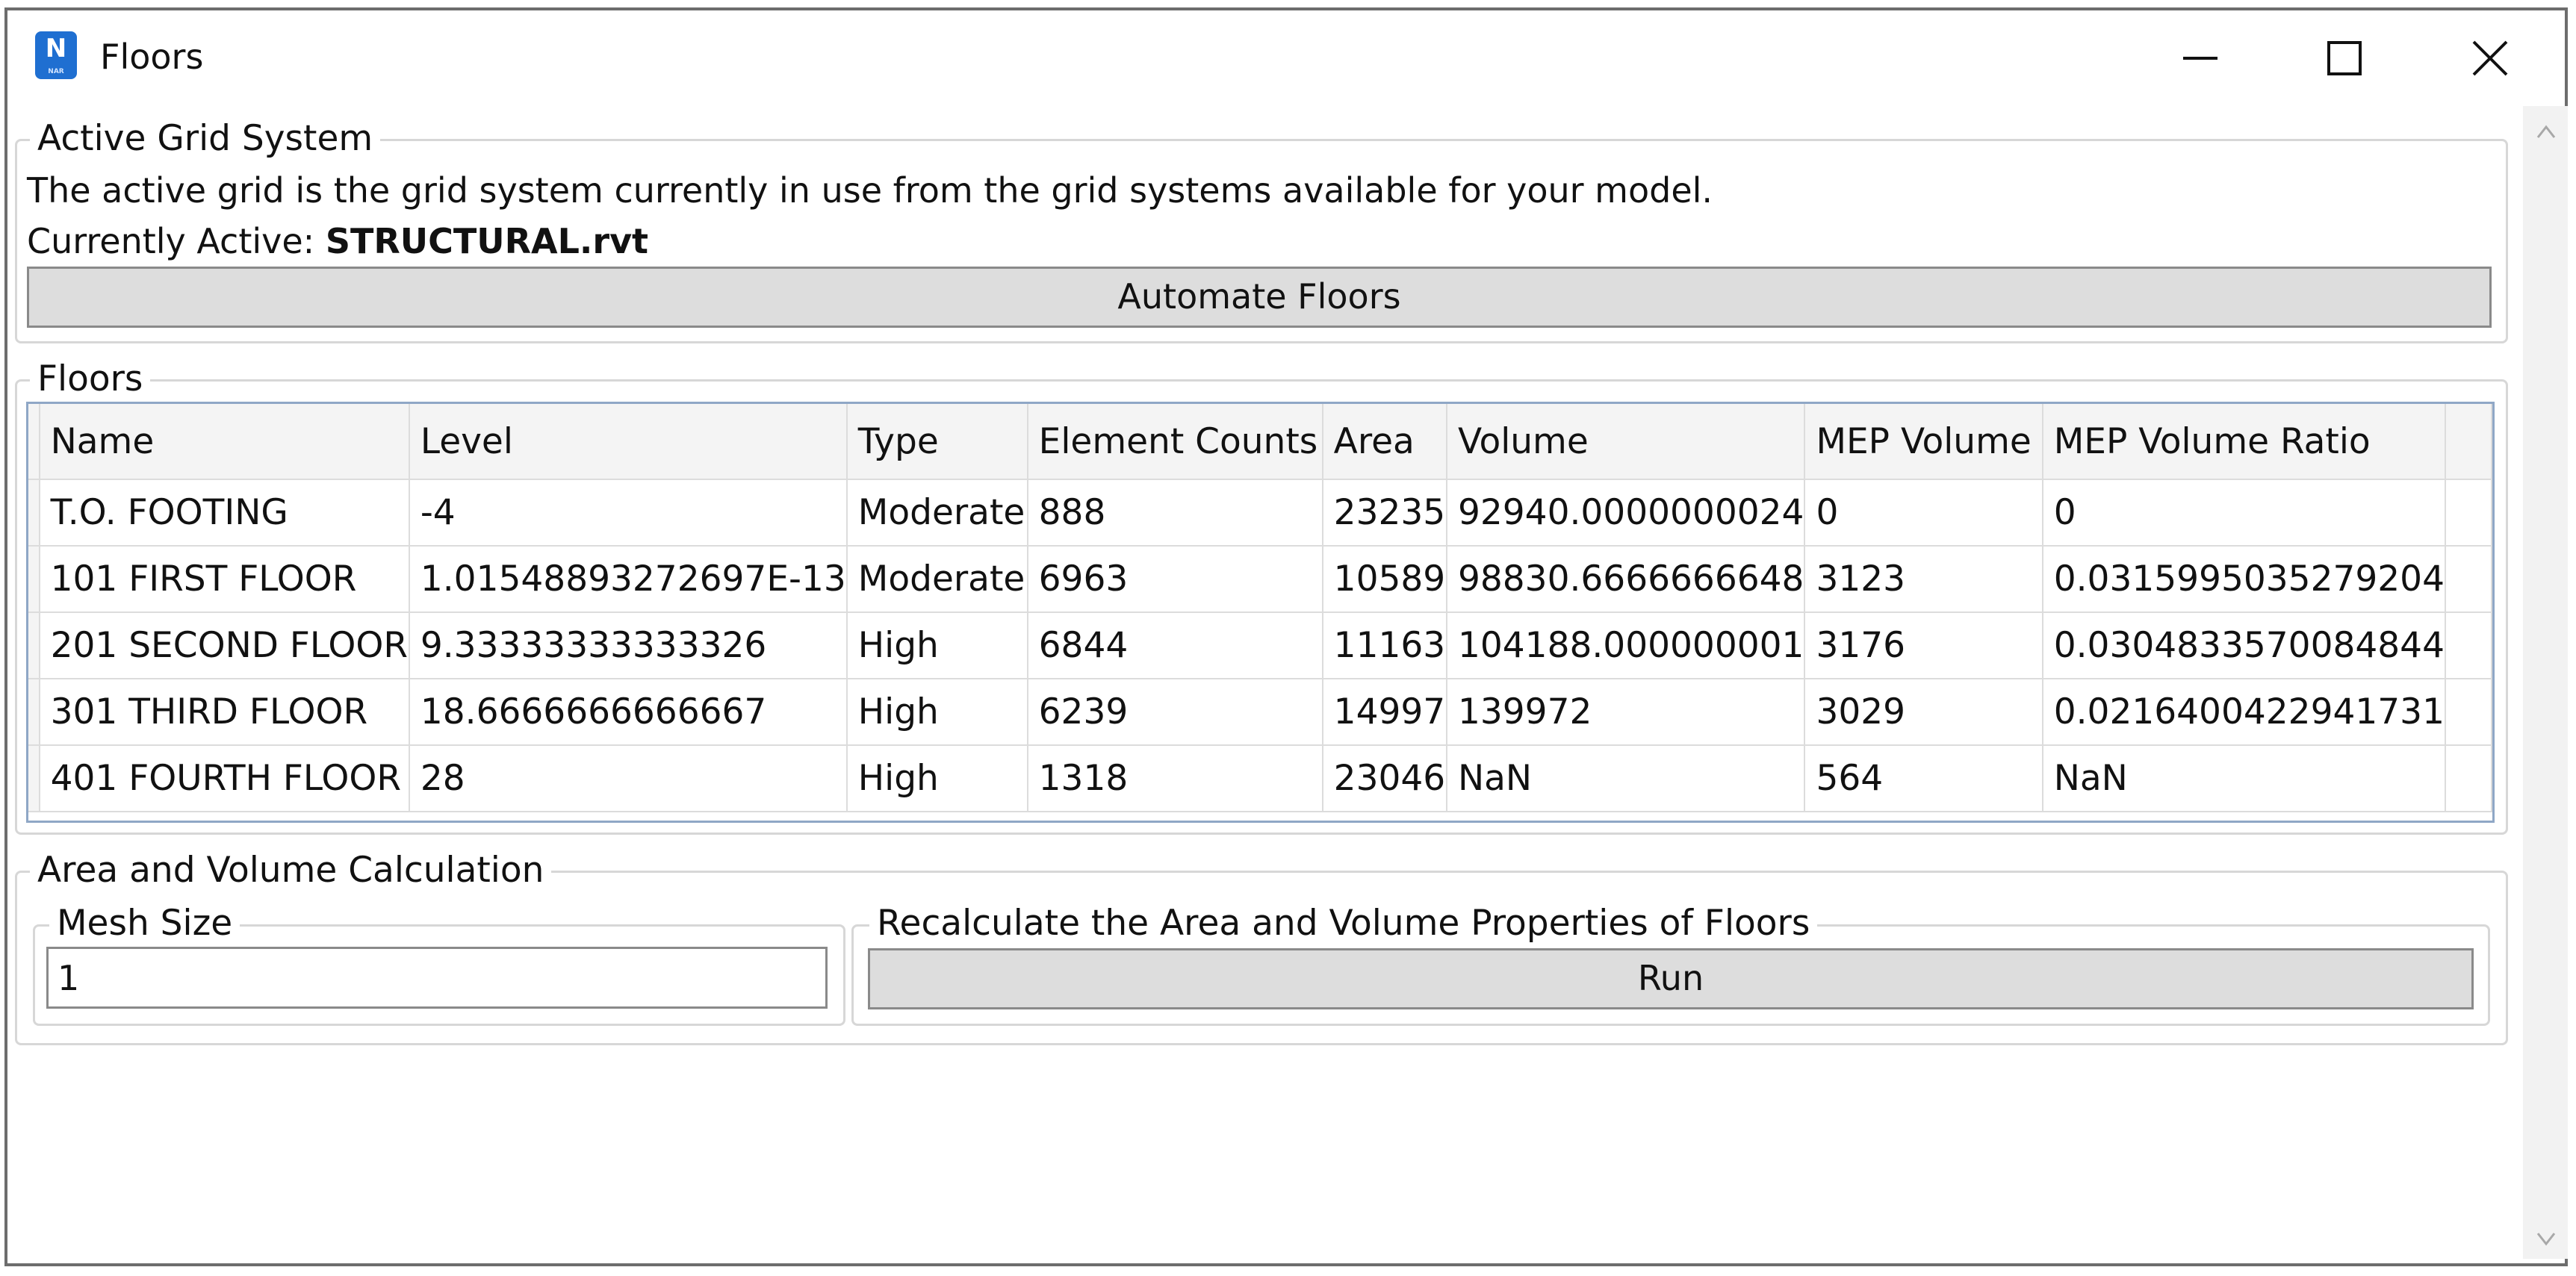 This screenshot has width=2576, height=1276. What do you see at coordinates (225, 513) in the screenshot?
I see `cell-name: T.O. FOOTING` at bounding box center [225, 513].